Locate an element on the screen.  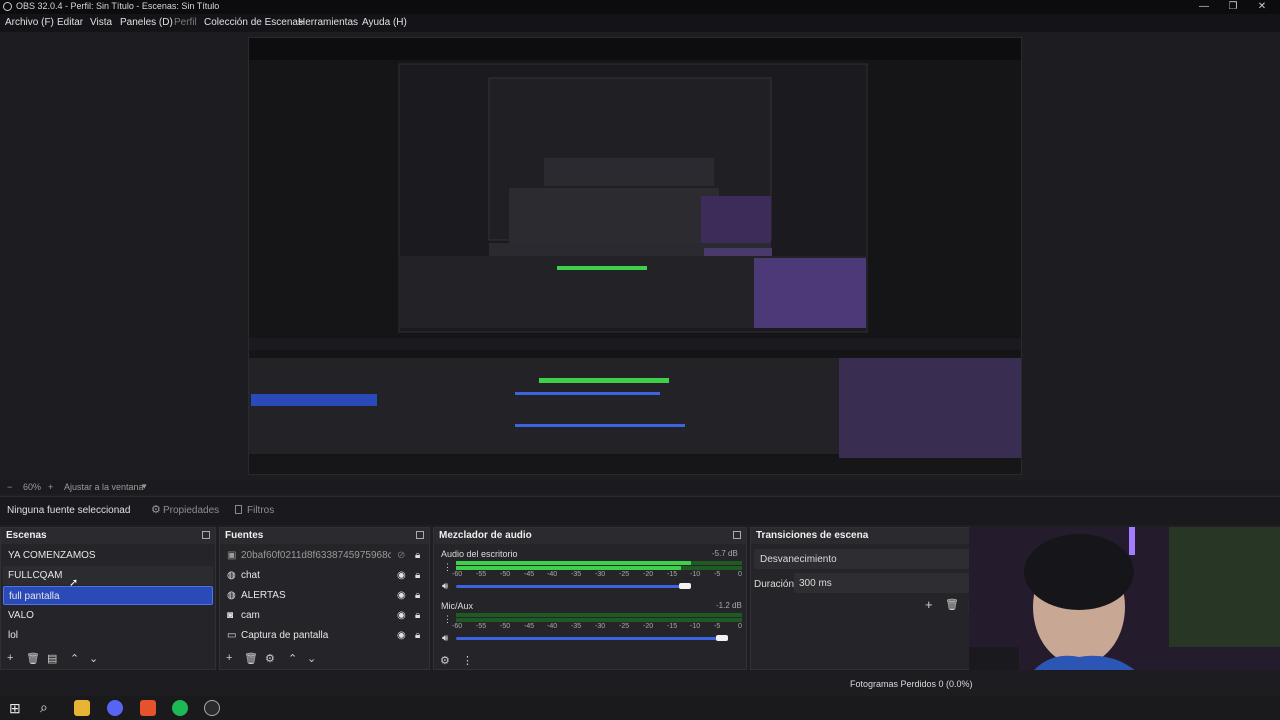
duration-value: 300 ms is located at coordinates (815, 583).